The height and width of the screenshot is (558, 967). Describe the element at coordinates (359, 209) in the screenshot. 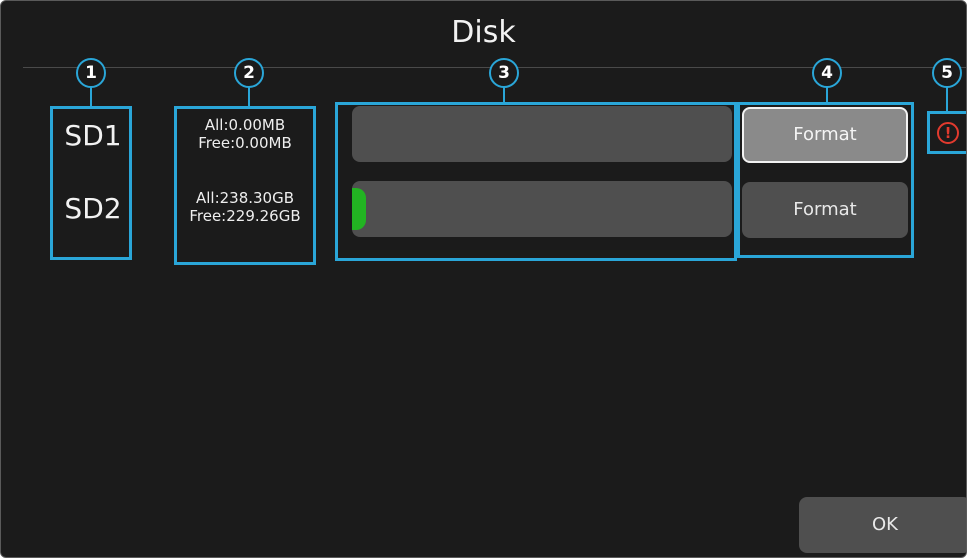

I see `sd2-usage-fill` at that location.